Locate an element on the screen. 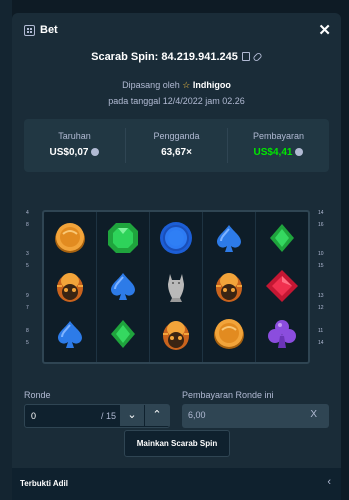 The width and height of the screenshot is (349, 500). star-icon: ☆ is located at coordinates (186, 85).